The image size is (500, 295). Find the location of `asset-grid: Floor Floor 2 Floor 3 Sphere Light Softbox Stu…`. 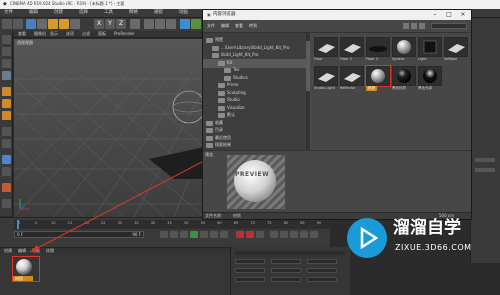

asset-grid: Floor Floor 2 Floor 3 Sphere Light Softbox Stu… is located at coordinates (391, 91).